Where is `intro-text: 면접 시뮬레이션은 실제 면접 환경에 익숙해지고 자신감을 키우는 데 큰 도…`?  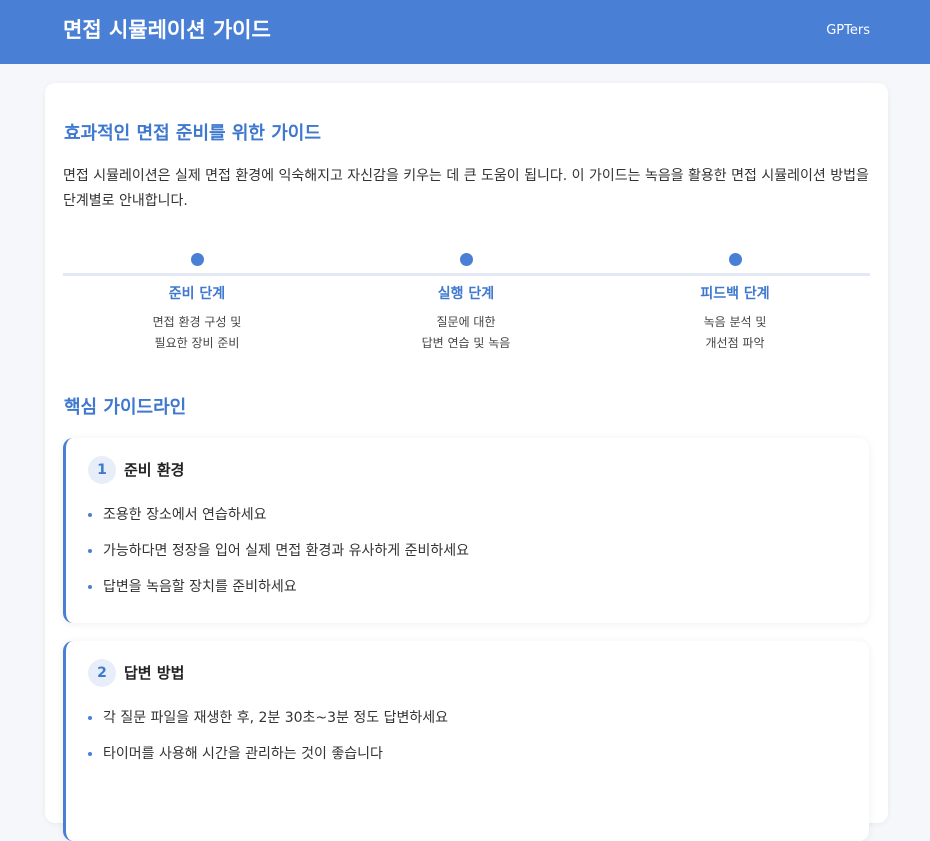
intro-text: 면접 시뮬레이션은 실제 면접 환경에 익숙해지고 자신감을 키우는 데 큰 도… is located at coordinates (466, 188).